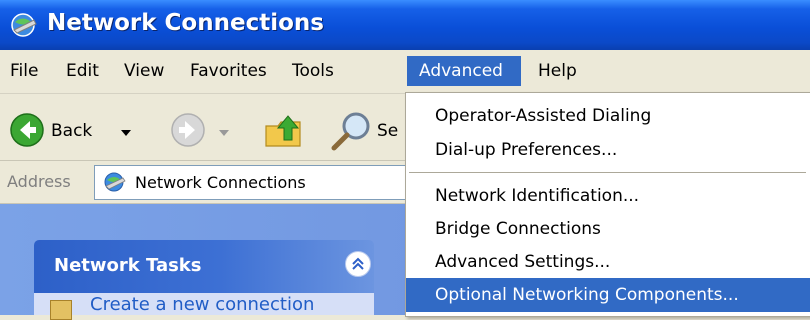 Image resolution: width=810 pixels, height=320 pixels. I want to click on collapse-chevron-icon, so click(358, 264).